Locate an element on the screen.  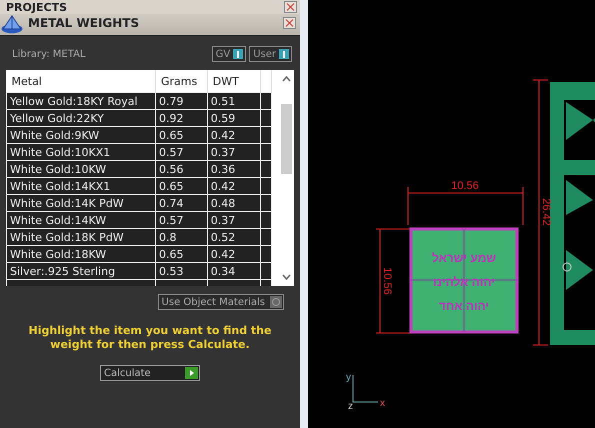
dimension-label: 26.42 is located at coordinates (546, 212).